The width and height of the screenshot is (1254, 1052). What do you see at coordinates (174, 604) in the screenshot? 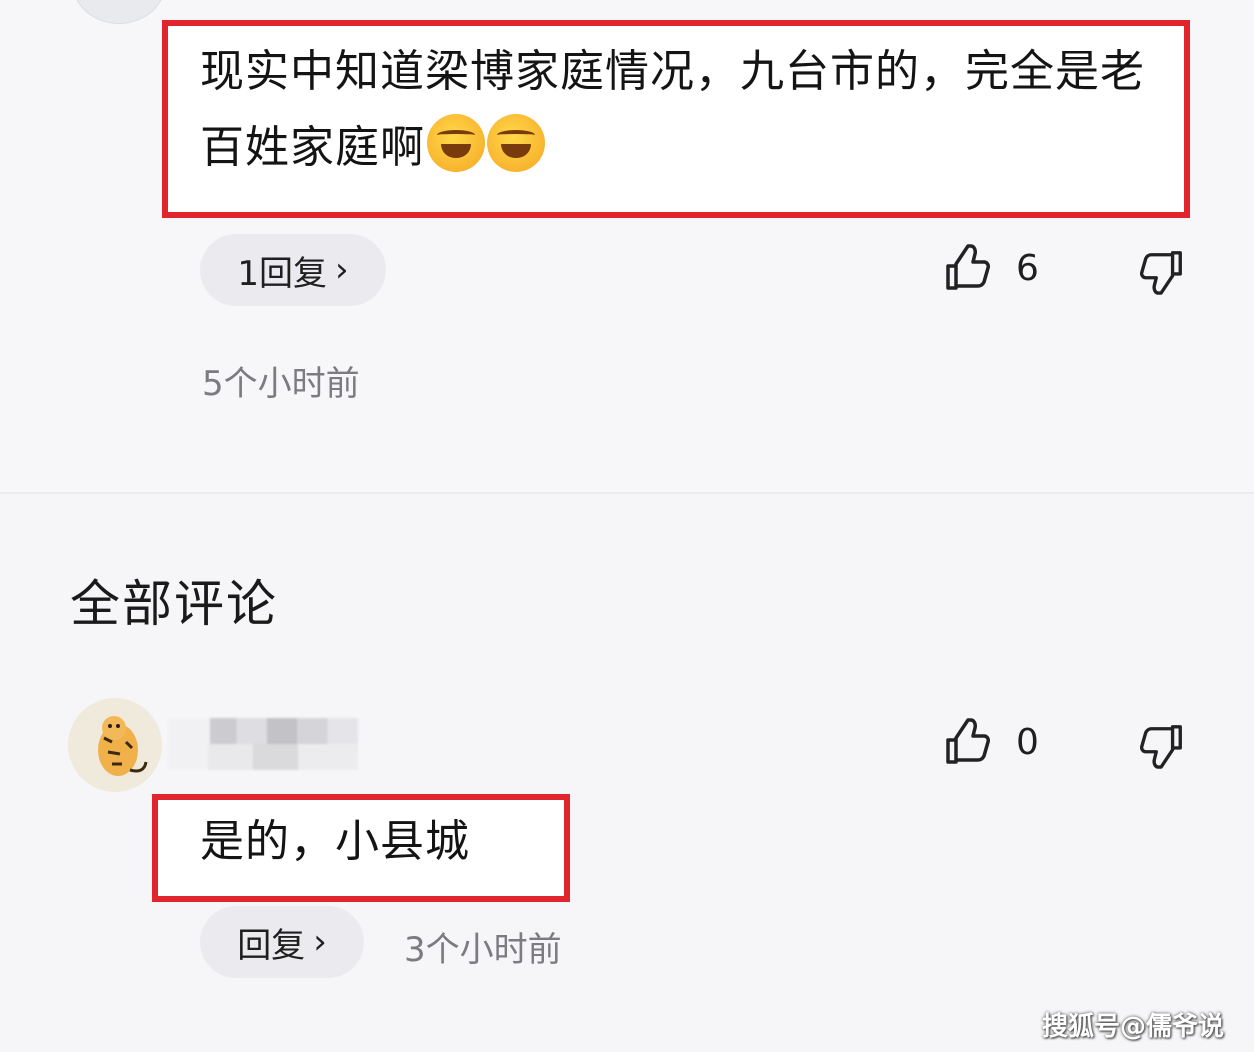
I see `section-title: 全部评论` at bounding box center [174, 604].